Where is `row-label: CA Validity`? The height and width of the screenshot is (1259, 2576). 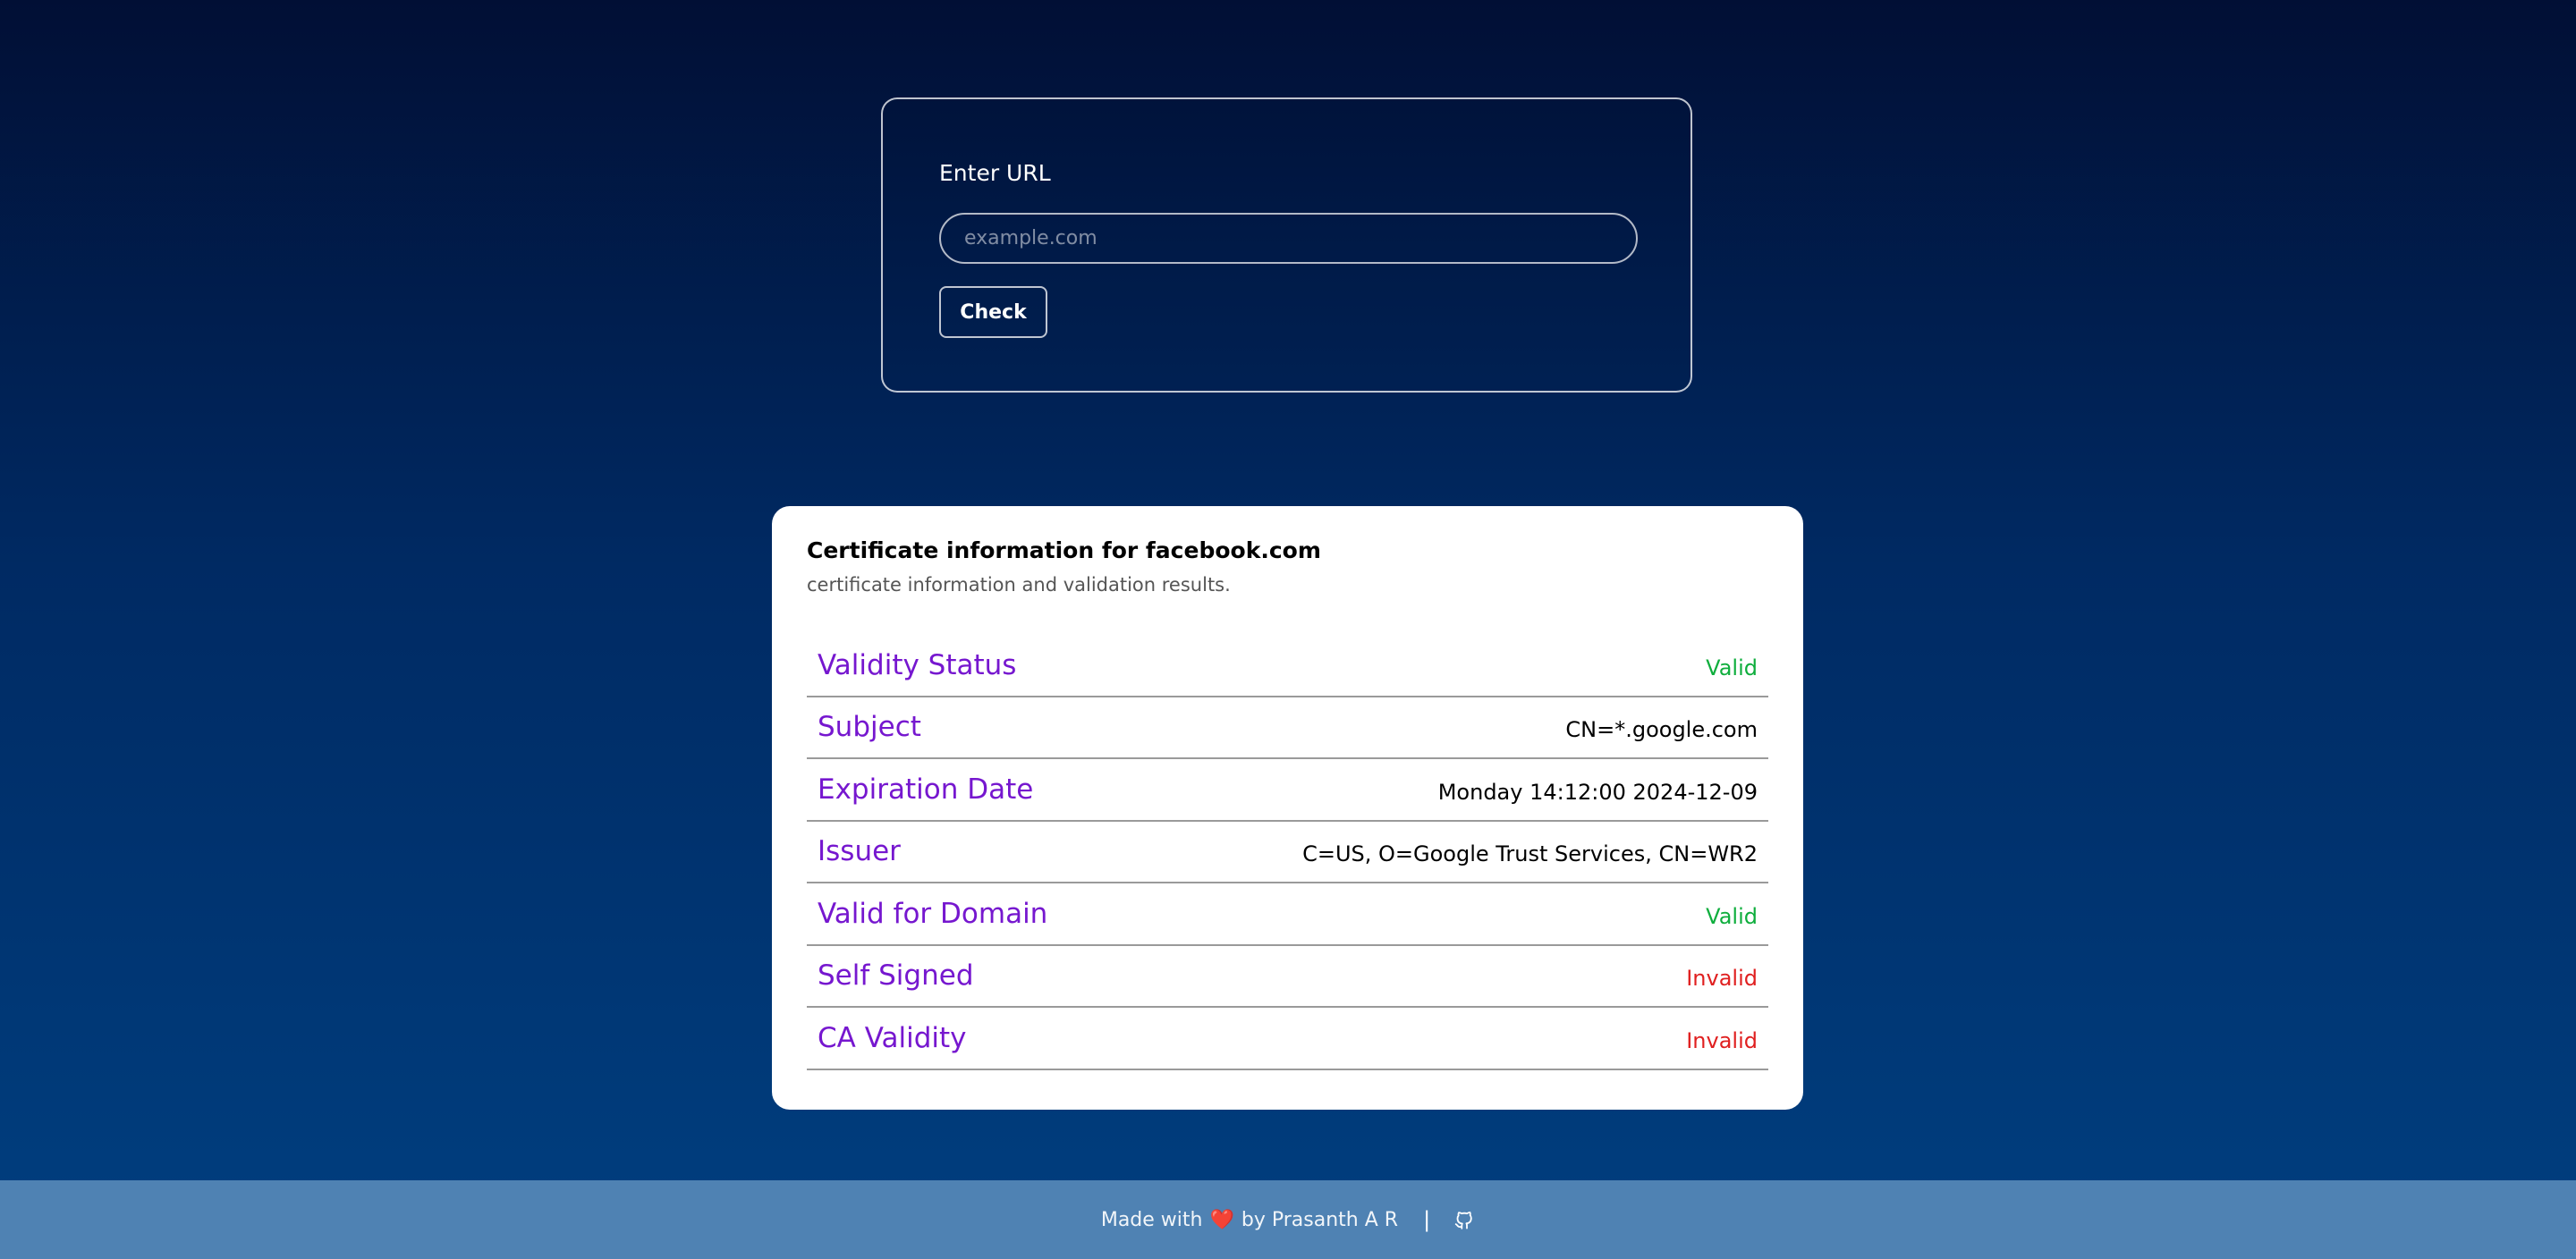
row-label: CA Validity is located at coordinates (892, 1037).